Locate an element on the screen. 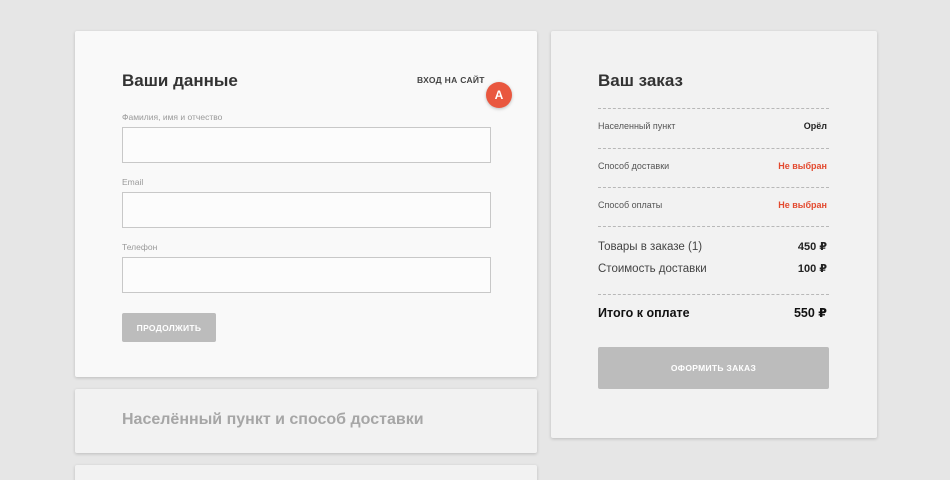 The height and width of the screenshot is (480, 950). city-label: Населенный пункт is located at coordinates (637, 126).